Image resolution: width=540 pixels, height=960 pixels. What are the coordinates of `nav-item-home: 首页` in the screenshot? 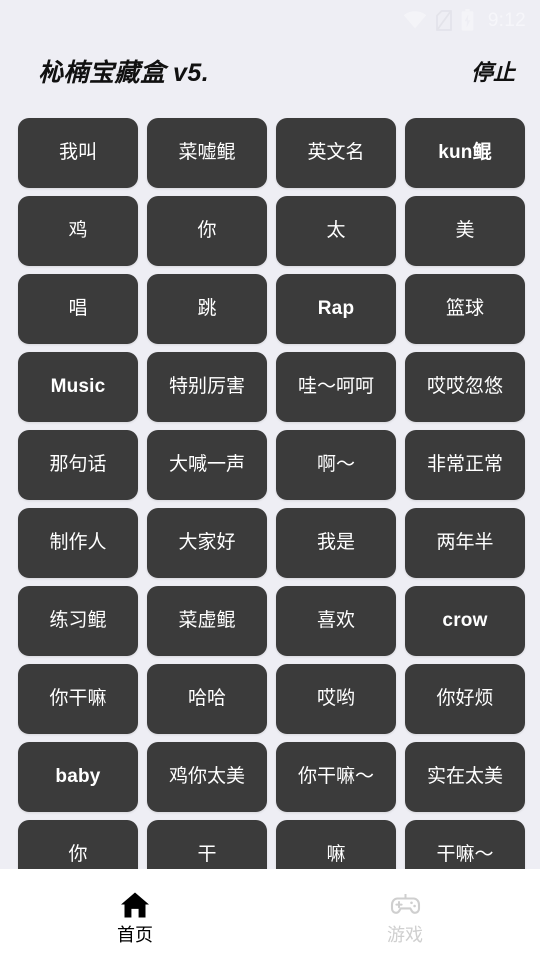 It's located at (135, 914).